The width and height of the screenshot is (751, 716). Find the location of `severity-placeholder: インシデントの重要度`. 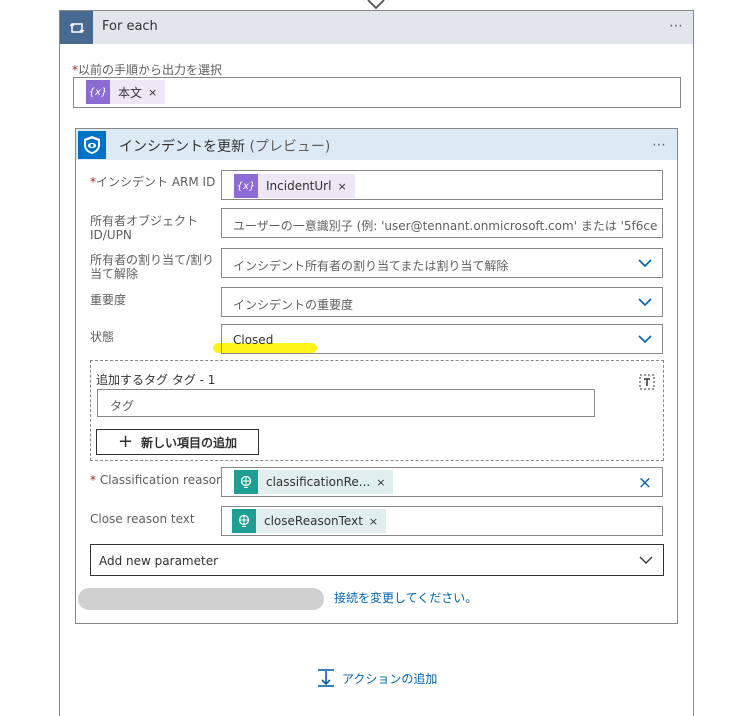

severity-placeholder: インシデントの重要度 is located at coordinates (293, 305).